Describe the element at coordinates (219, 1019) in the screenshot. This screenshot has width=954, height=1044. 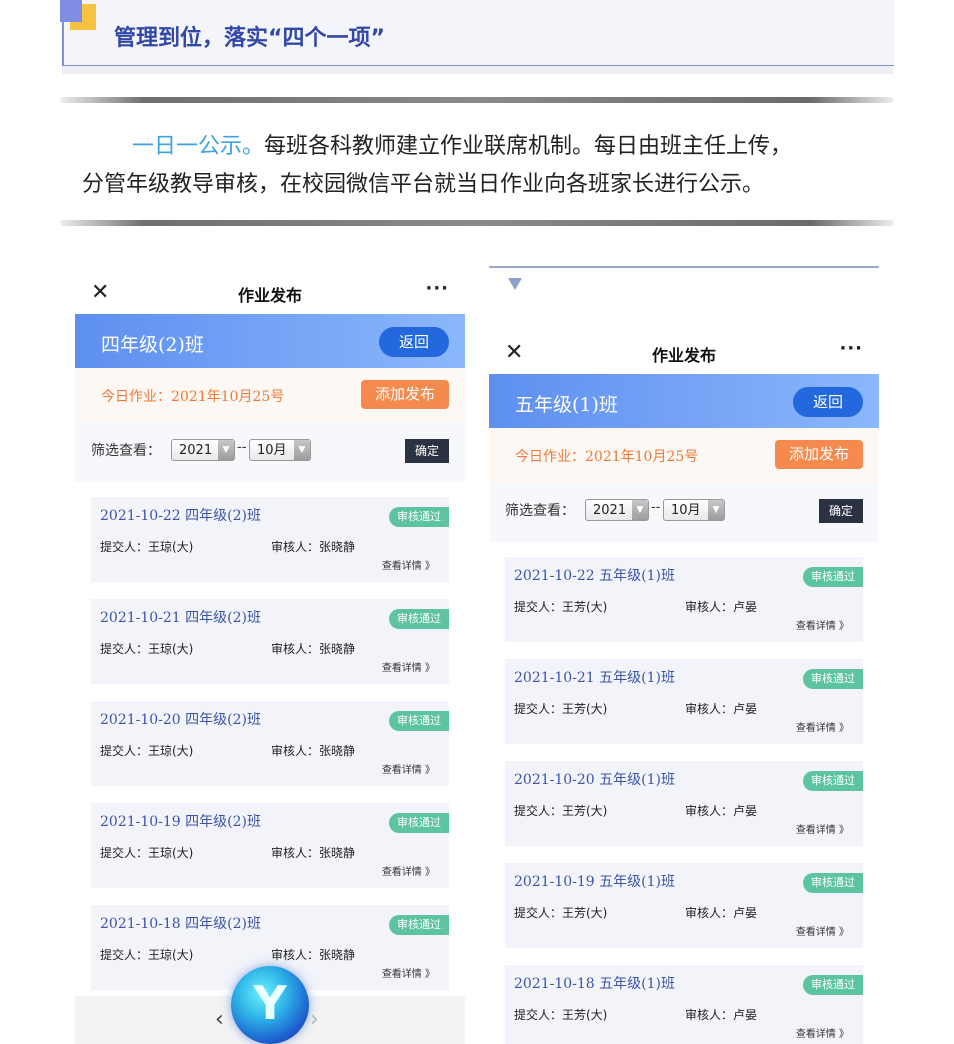
I see `back-arrow-icon: ‹` at that location.